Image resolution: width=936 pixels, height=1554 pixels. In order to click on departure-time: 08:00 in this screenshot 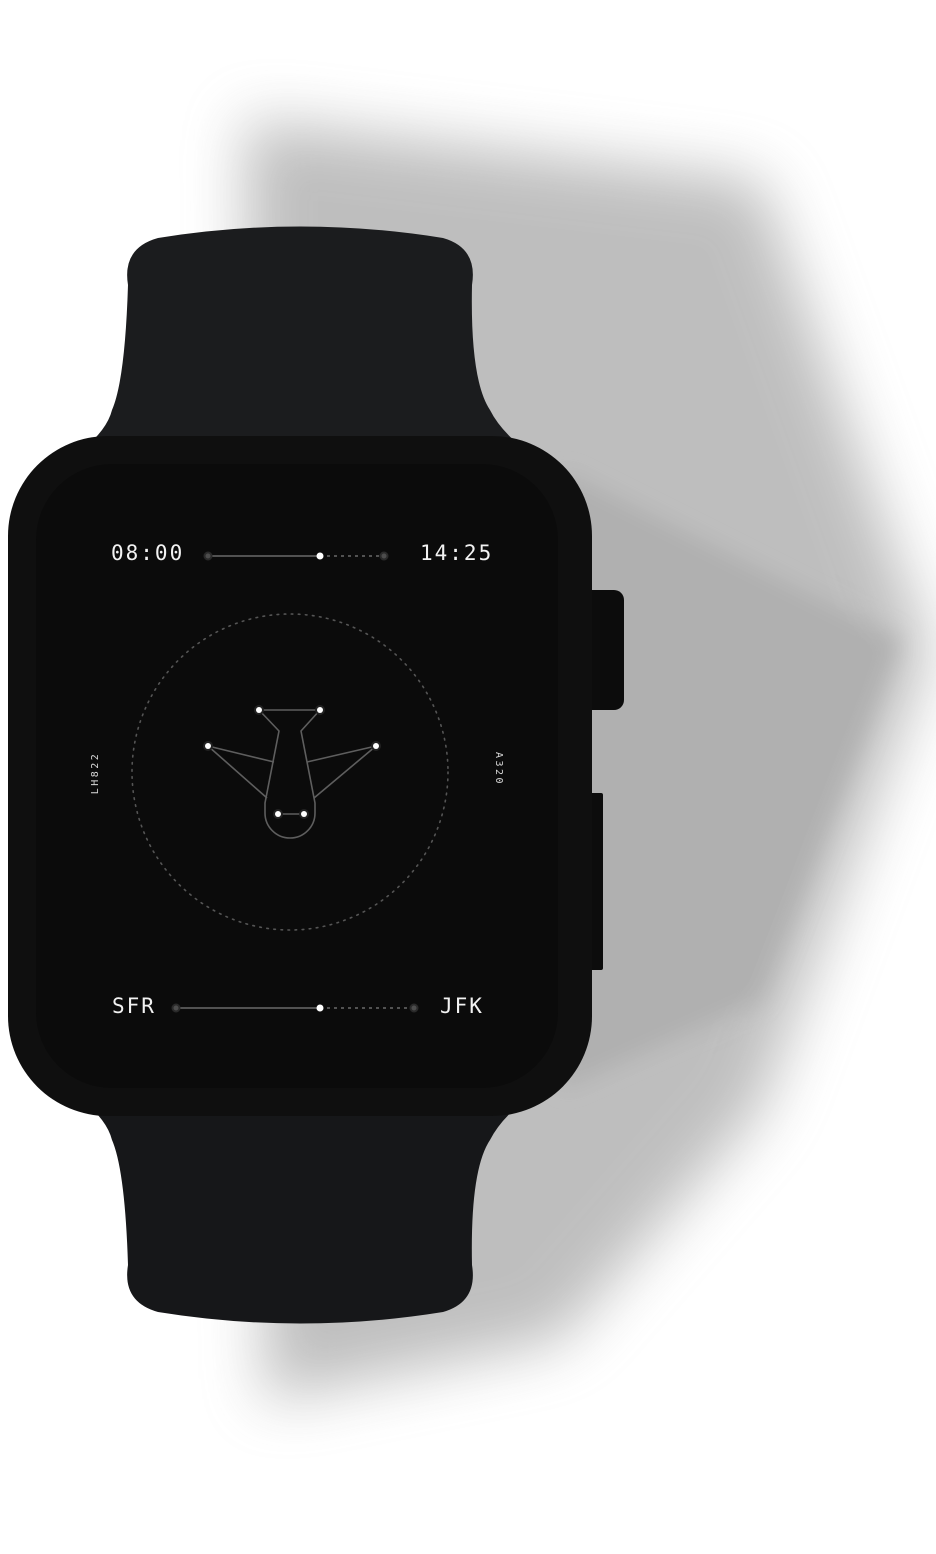, I will do `click(148, 553)`.